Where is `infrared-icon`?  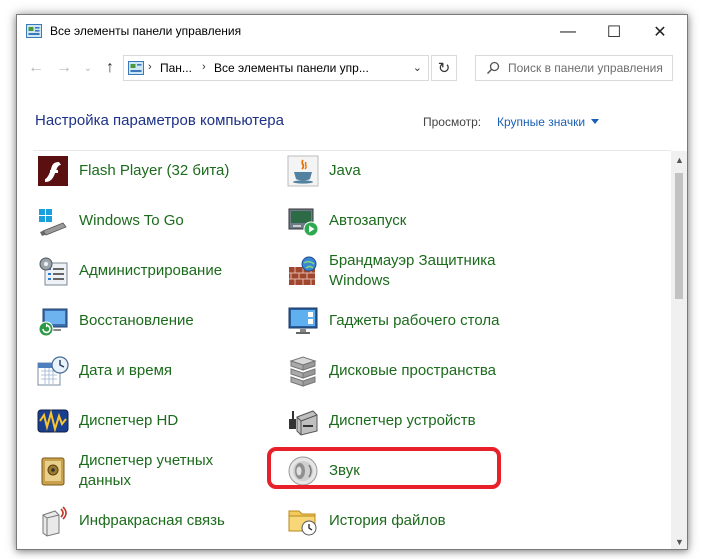
infrared-icon is located at coordinates (54, 521).